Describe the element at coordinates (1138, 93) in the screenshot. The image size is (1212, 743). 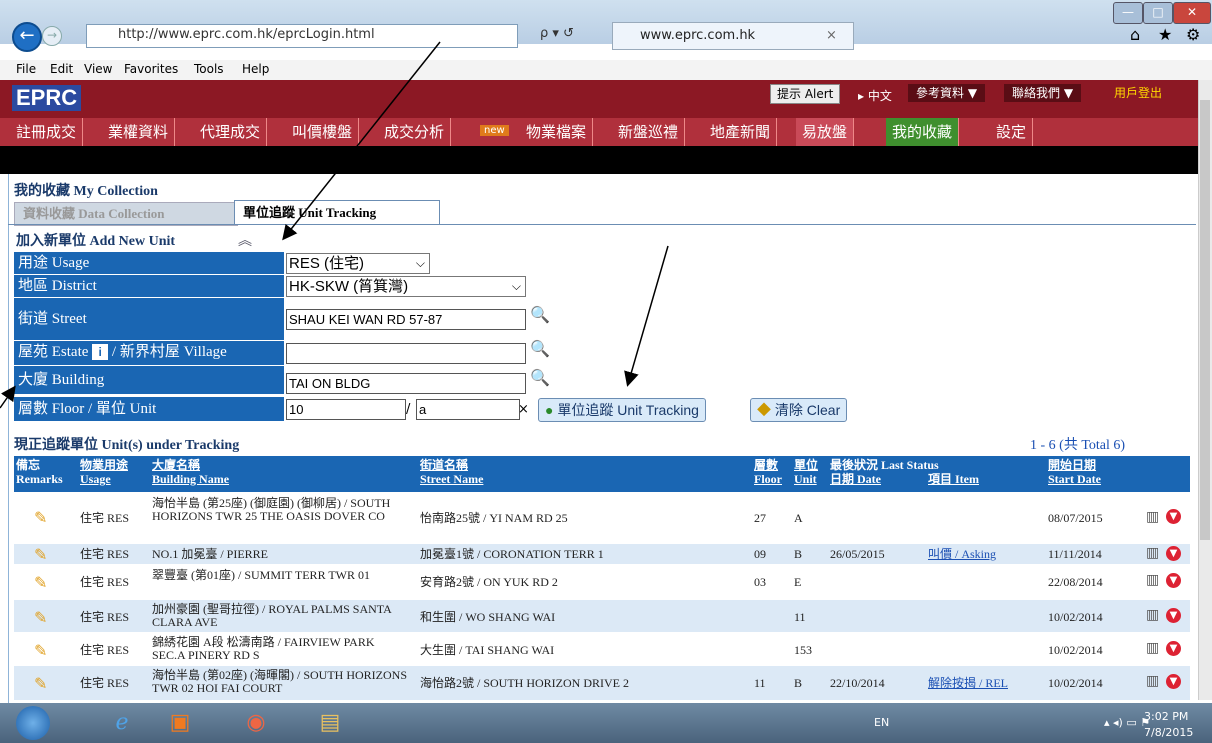
I see `logout-link: 用戶登出` at that location.